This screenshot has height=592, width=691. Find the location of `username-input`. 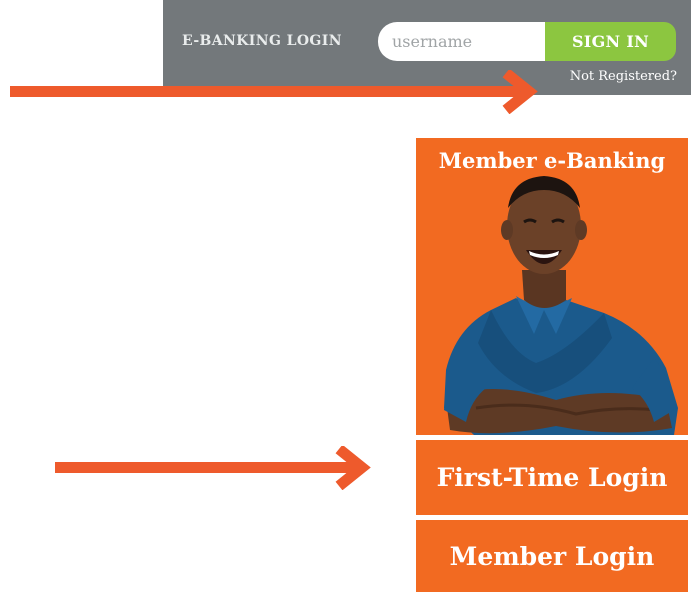

username-input is located at coordinates (461, 41).